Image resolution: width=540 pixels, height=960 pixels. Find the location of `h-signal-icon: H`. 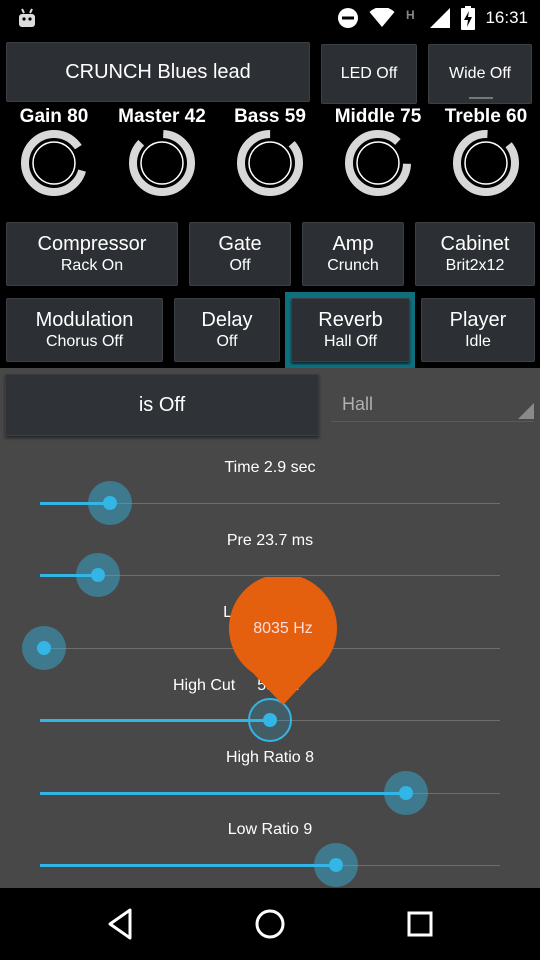

h-signal-icon: H is located at coordinates (410, 15).